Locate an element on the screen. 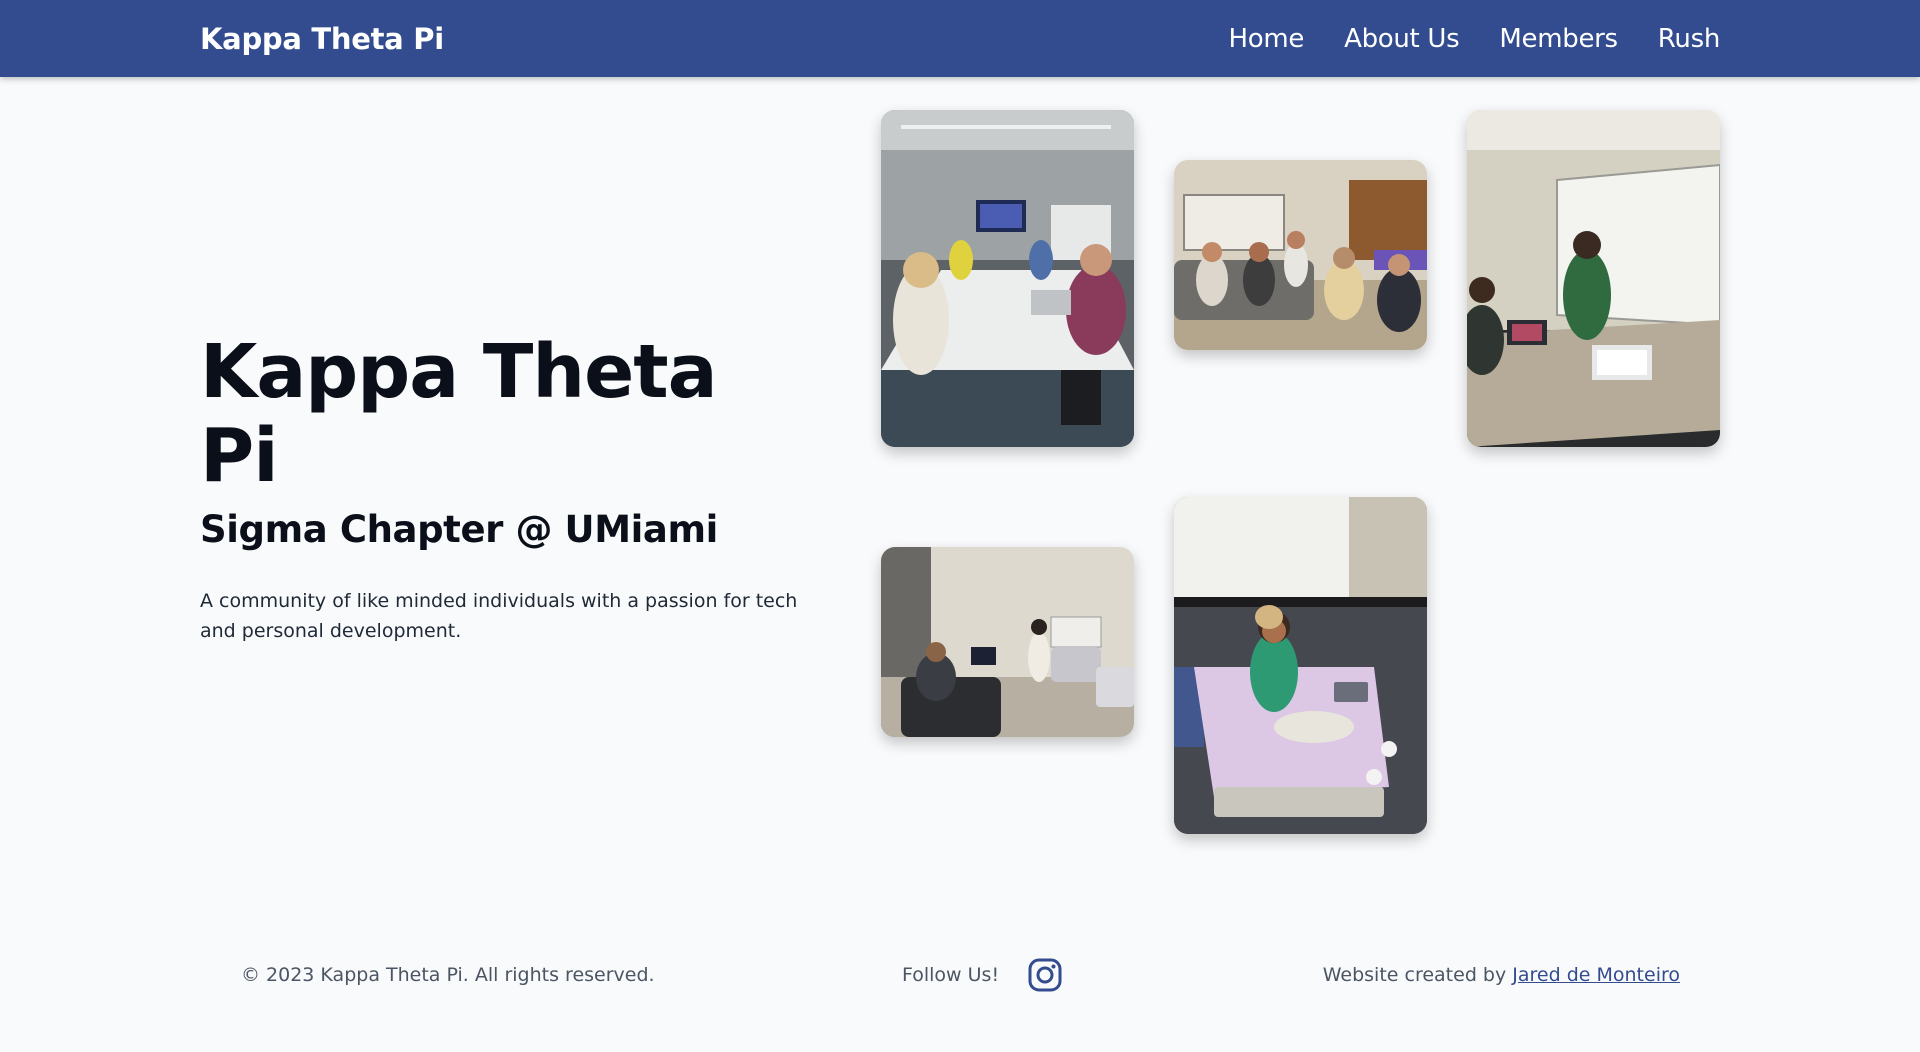 The height and width of the screenshot is (1052, 1920). footer-follow: Follow Us! is located at coordinates (982, 975).